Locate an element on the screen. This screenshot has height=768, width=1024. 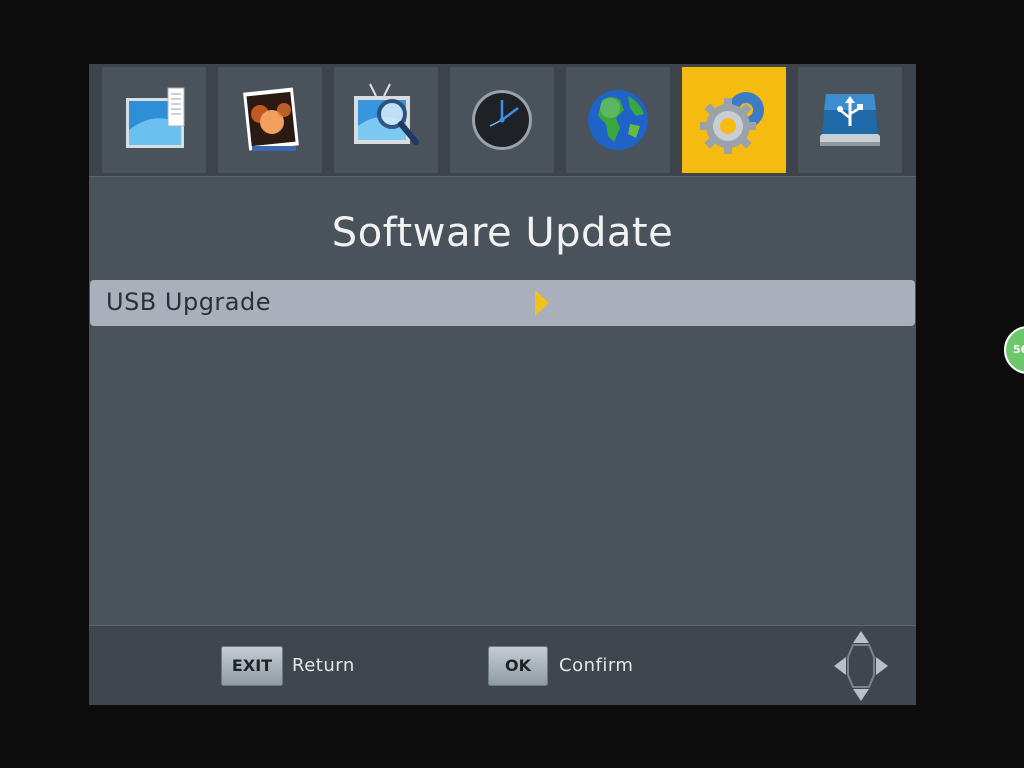
tab-search is located at coordinates (386, 120).